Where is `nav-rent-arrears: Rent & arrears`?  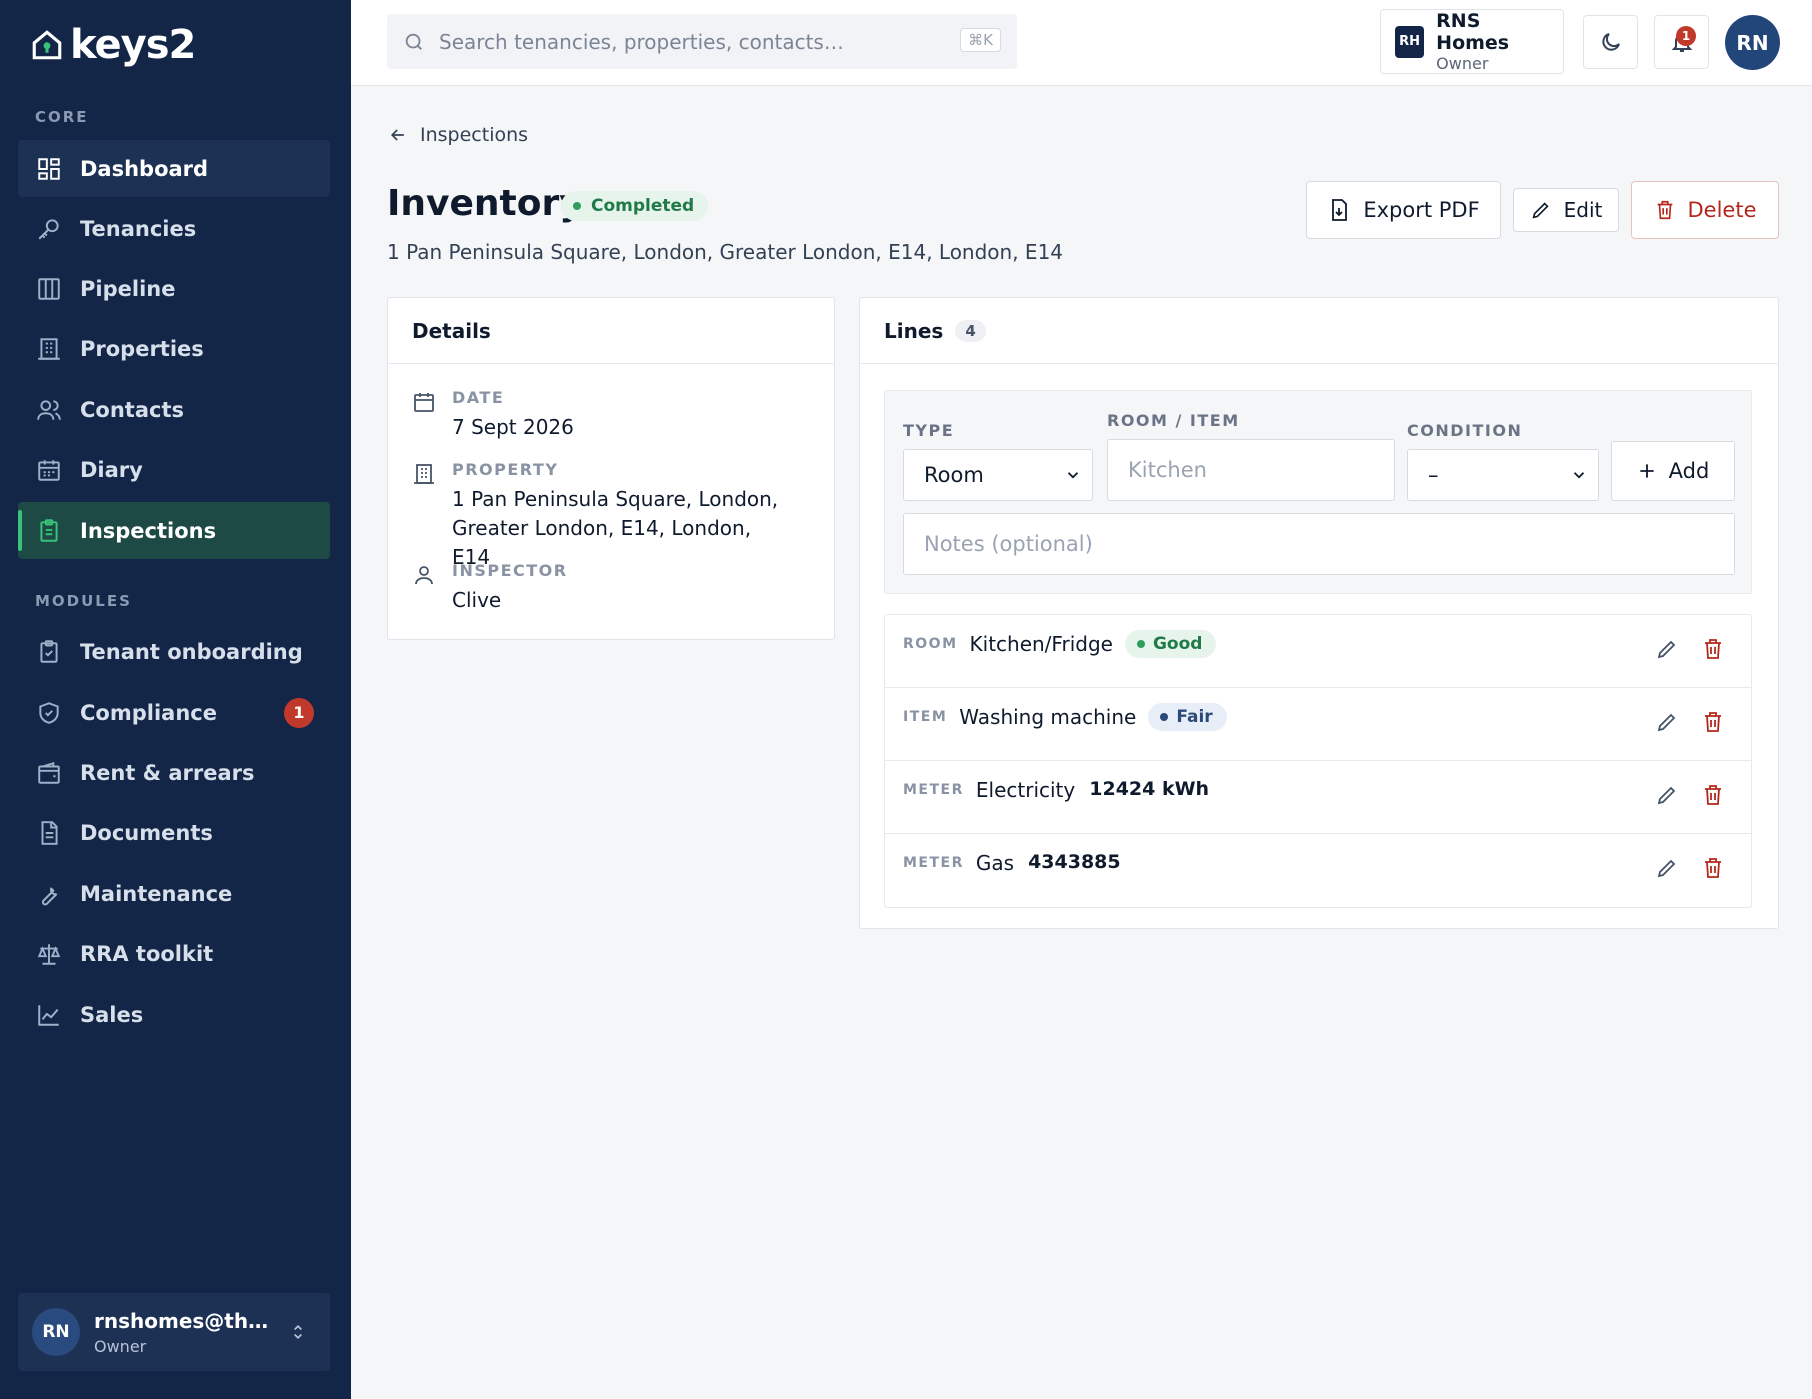
nav-rent-arrears: Rent & arrears is located at coordinates (174, 772).